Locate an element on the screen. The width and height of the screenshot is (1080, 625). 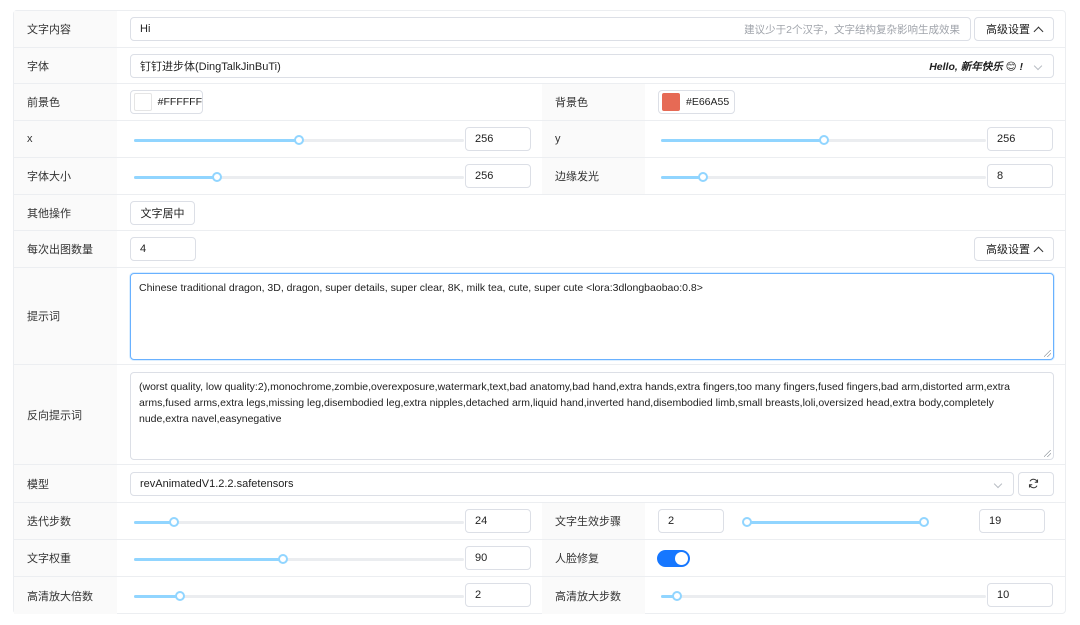
x-slider is located at coordinates (299, 140).